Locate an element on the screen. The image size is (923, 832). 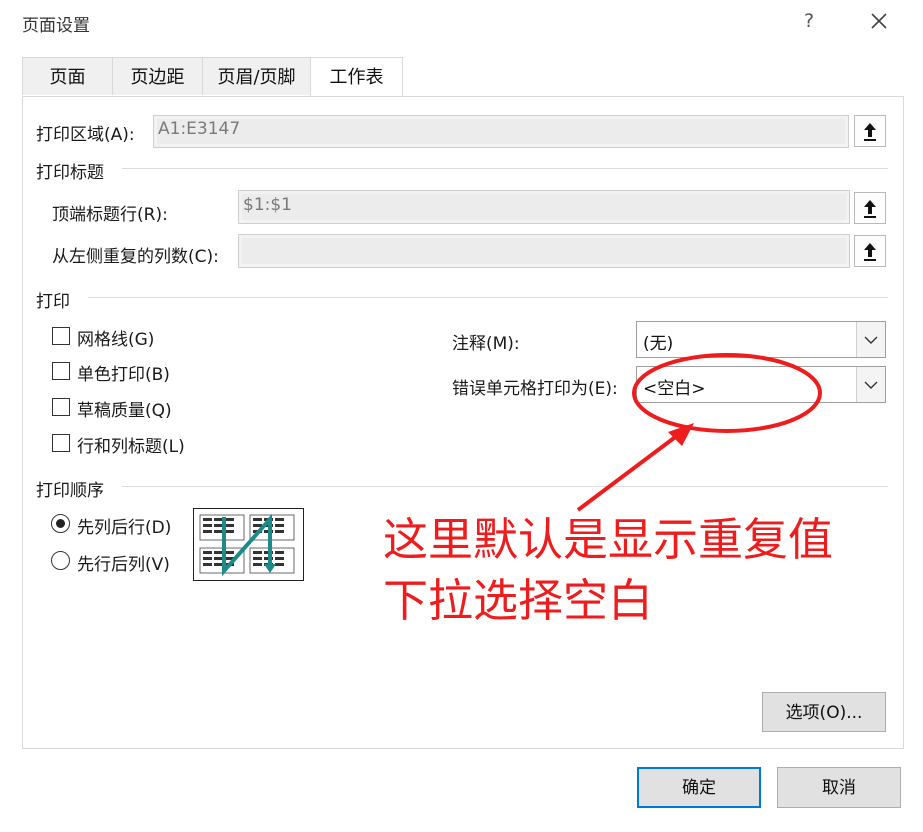
cols-collapse-button is located at coordinates (870, 251).